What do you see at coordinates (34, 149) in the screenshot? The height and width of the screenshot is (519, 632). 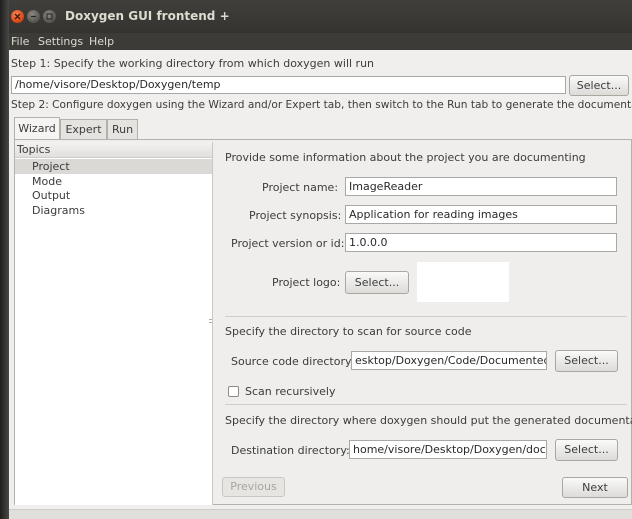 I see `topics-header-label: Topics` at bounding box center [34, 149].